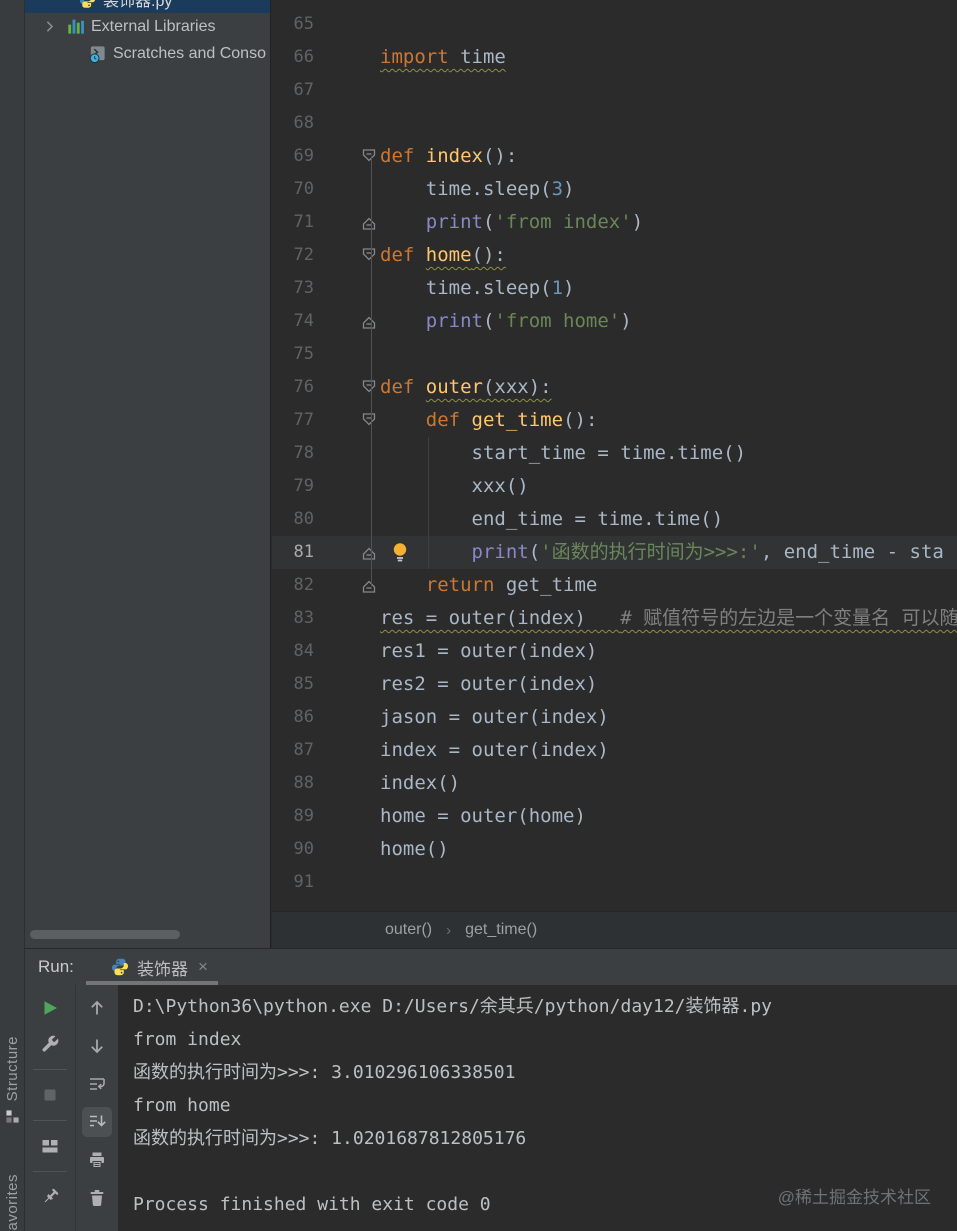  I want to click on editor-line-67: 67, so click(614, 90).